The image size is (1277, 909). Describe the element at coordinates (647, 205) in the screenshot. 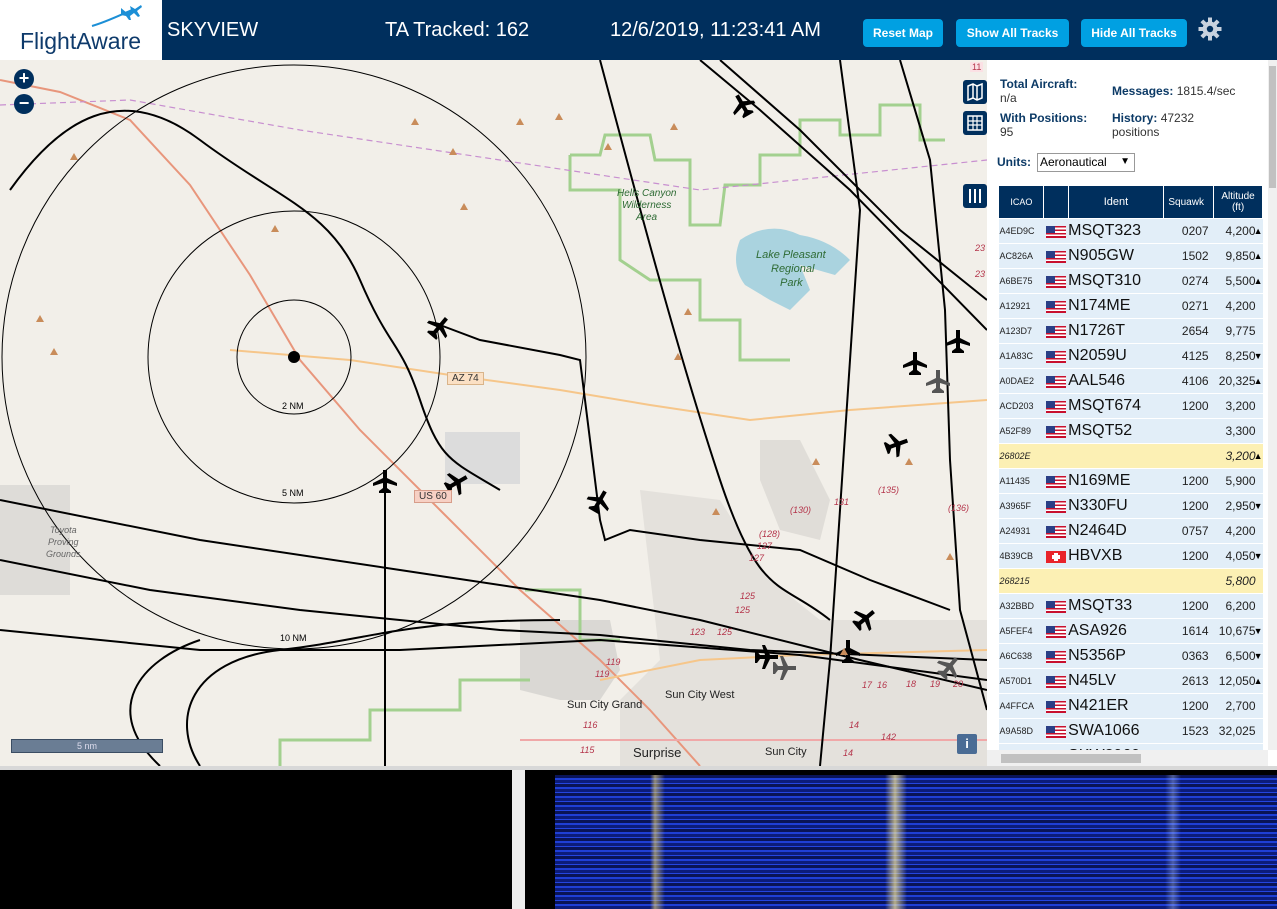

I see `place-label: Wilderness` at that location.